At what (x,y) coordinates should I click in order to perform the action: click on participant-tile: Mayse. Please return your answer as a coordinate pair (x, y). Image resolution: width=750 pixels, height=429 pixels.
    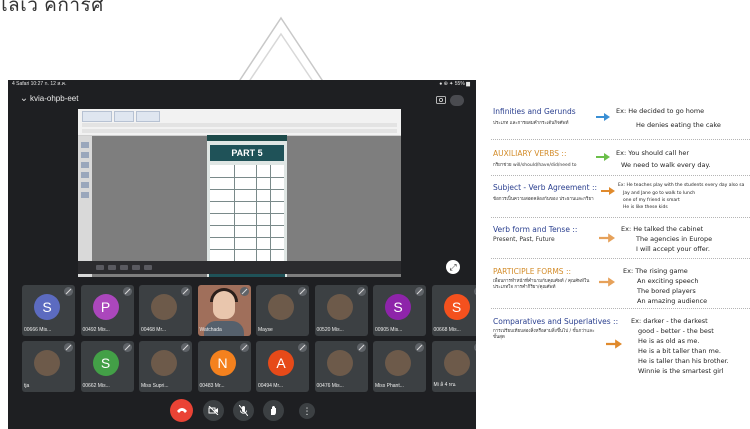
    Looking at the image, I should click on (282, 310).